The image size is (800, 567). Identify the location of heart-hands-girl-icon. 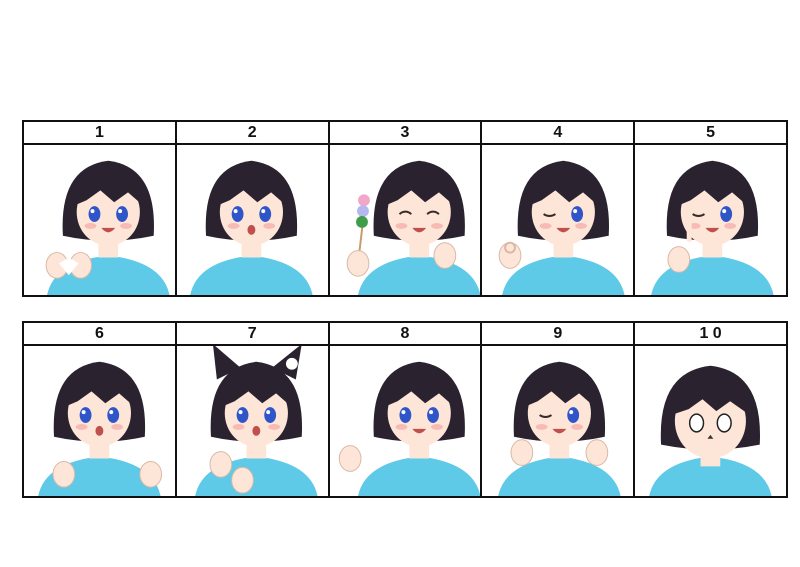
(99, 220).